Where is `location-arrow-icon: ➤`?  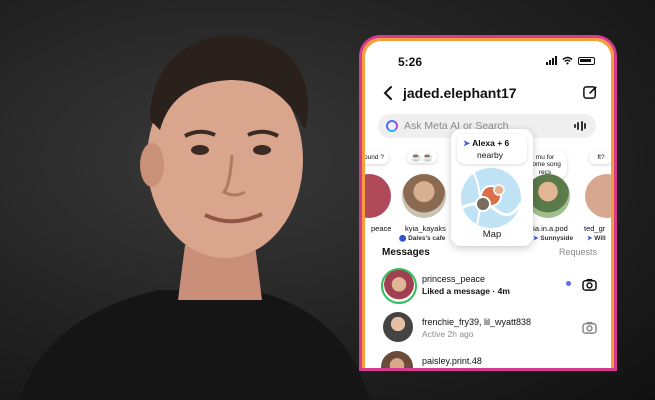
location-arrow-icon: ➤ is located at coordinates (467, 143).